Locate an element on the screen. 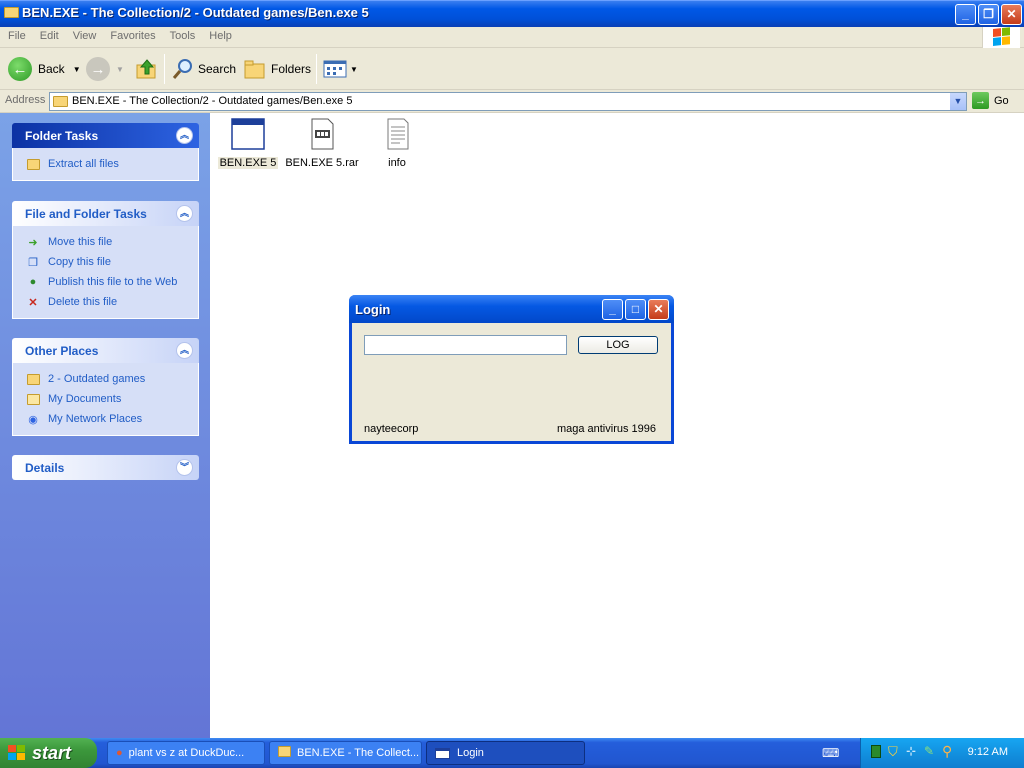 This screenshot has height=768, width=1024. menu-help: Help is located at coordinates (219, 34).